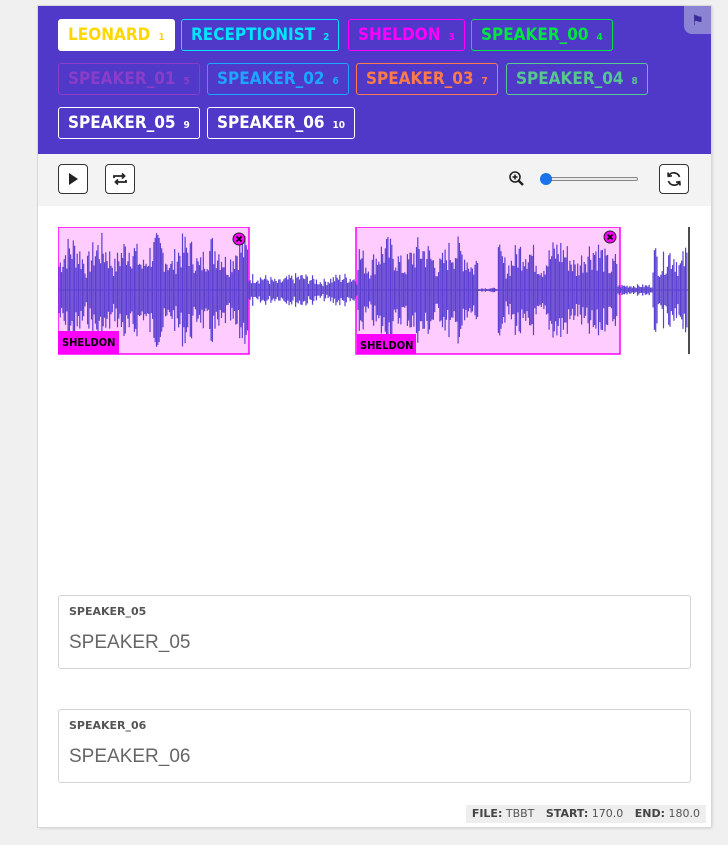 This screenshot has width=728, height=845. Describe the element at coordinates (108, 725) in the screenshot. I see `field-label: SPEAKER_06` at that location.